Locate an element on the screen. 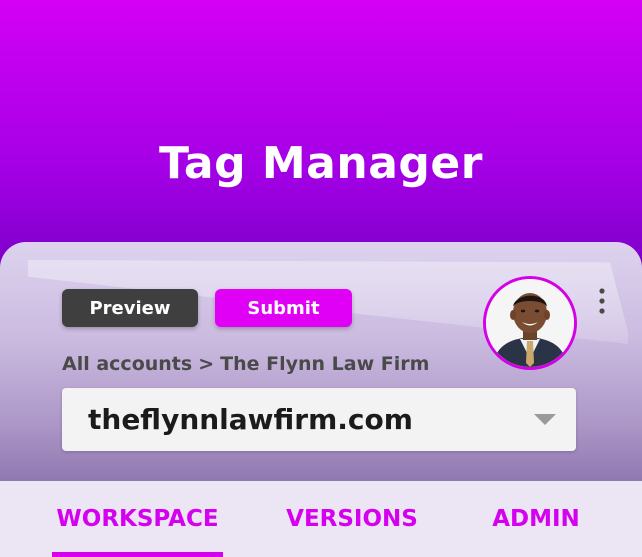 Image resolution: width=642 pixels, height=557 pixels. more-vert-icon is located at coordinates (602, 301).